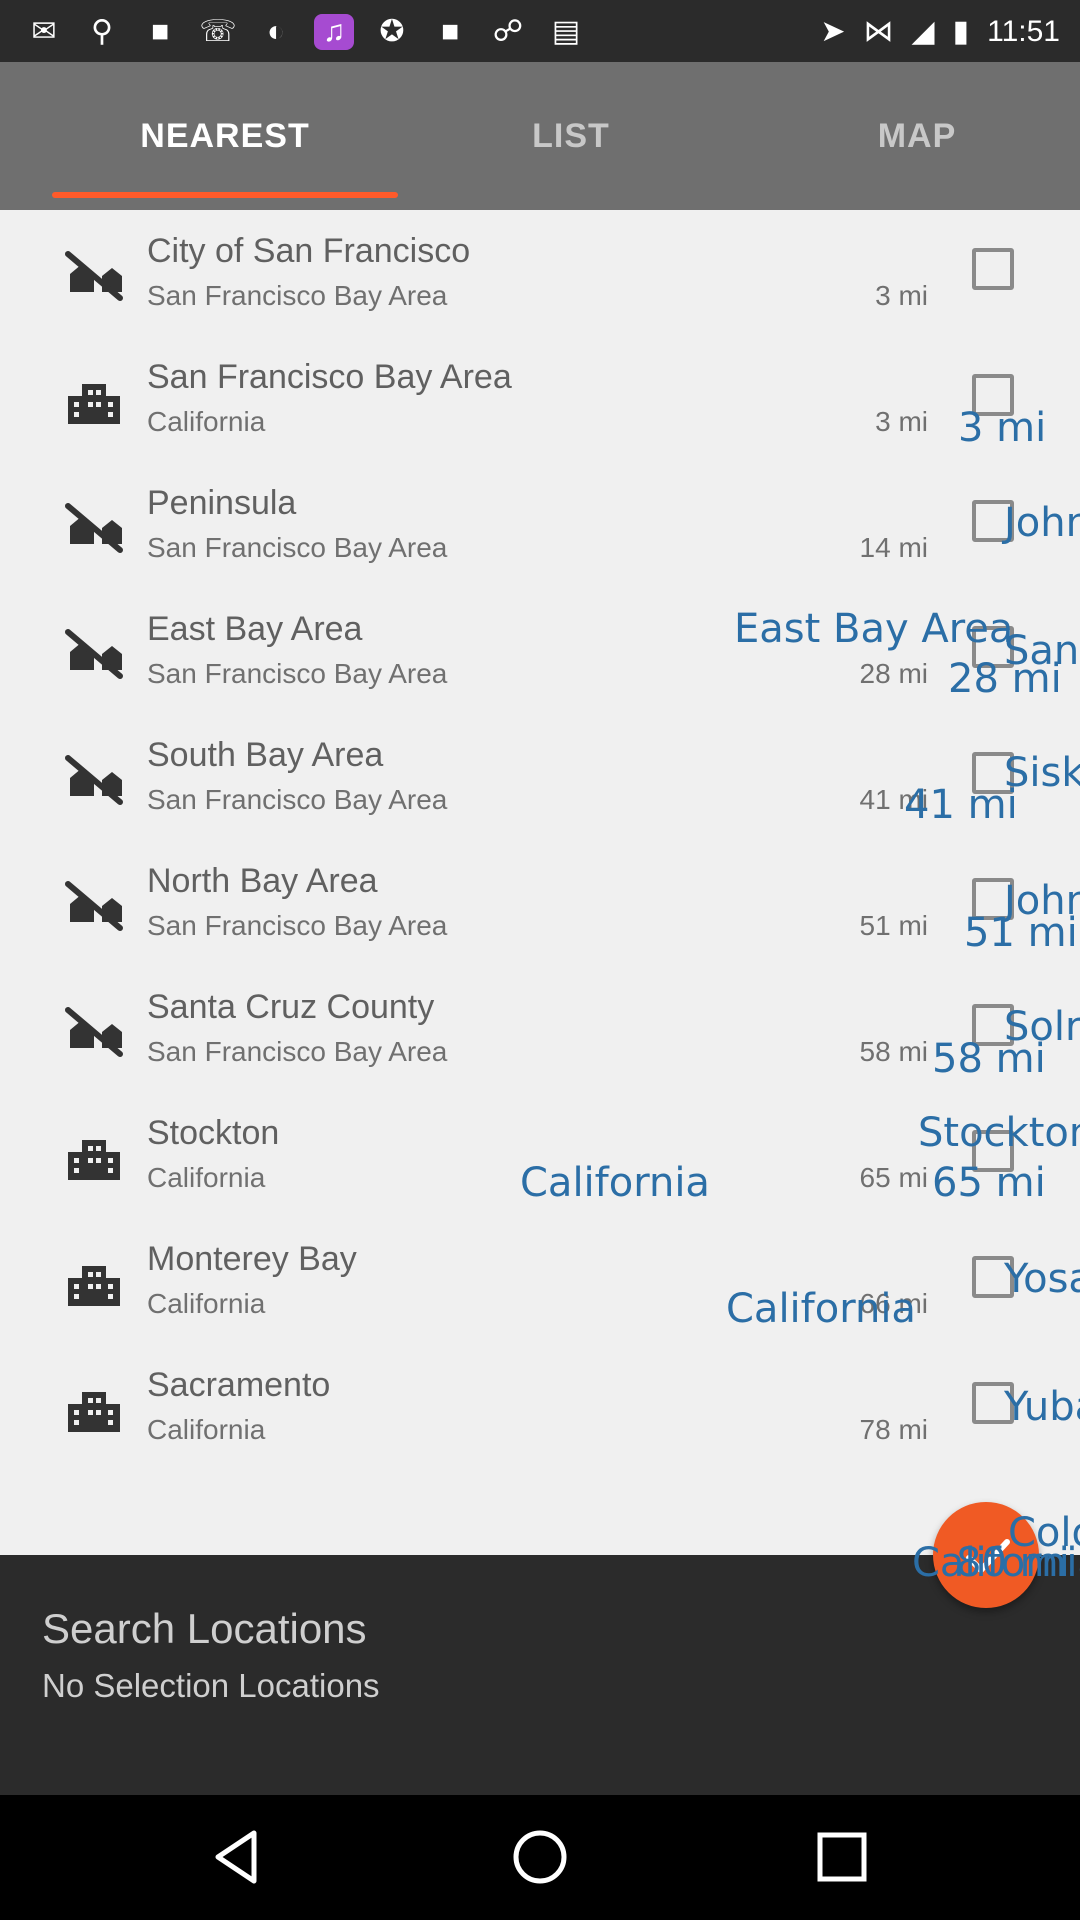 This screenshot has height=1920, width=1080. What do you see at coordinates (238, 1857) in the screenshot?
I see `back-icon` at bounding box center [238, 1857].